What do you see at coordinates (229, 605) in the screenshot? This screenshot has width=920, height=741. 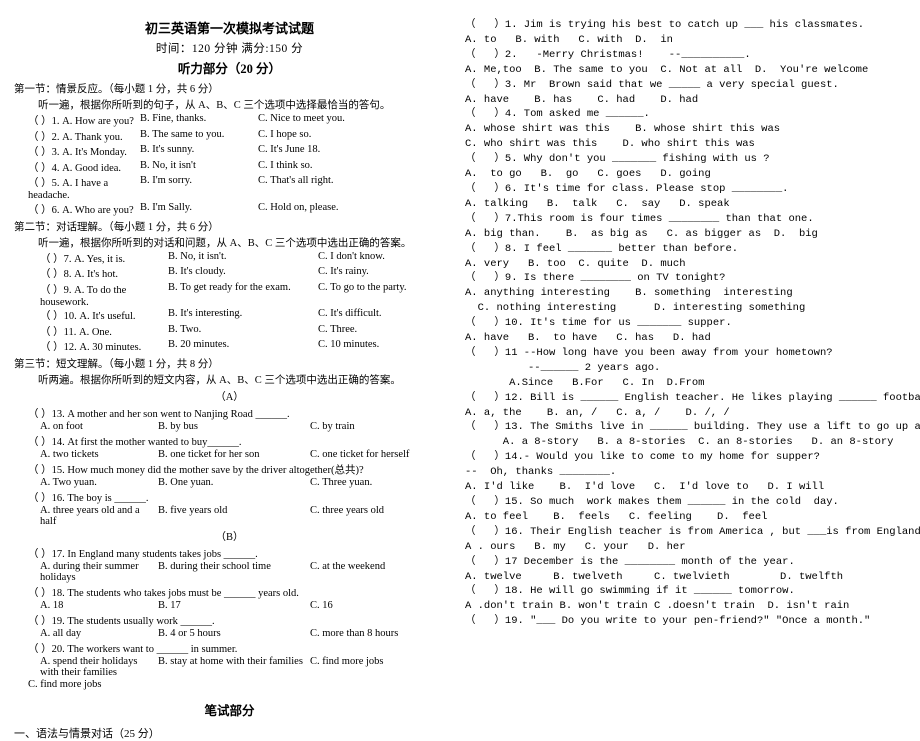 I see `option-row: A. 18 B. 17 C. 16` at bounding box center [229, 605].